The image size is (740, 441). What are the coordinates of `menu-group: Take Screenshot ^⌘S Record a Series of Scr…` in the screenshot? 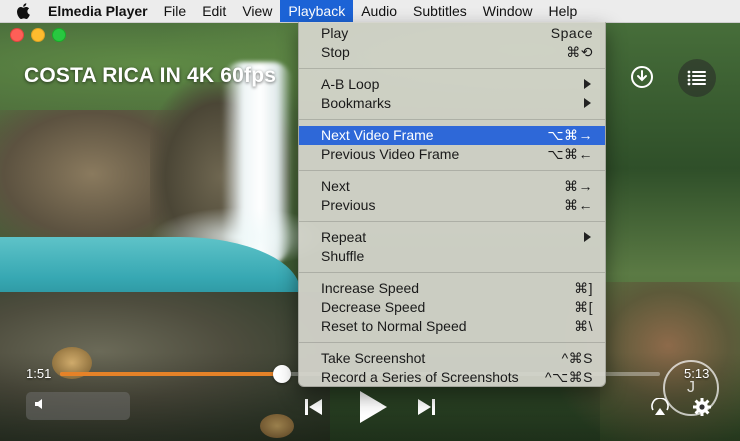 It's located at (452, 368).